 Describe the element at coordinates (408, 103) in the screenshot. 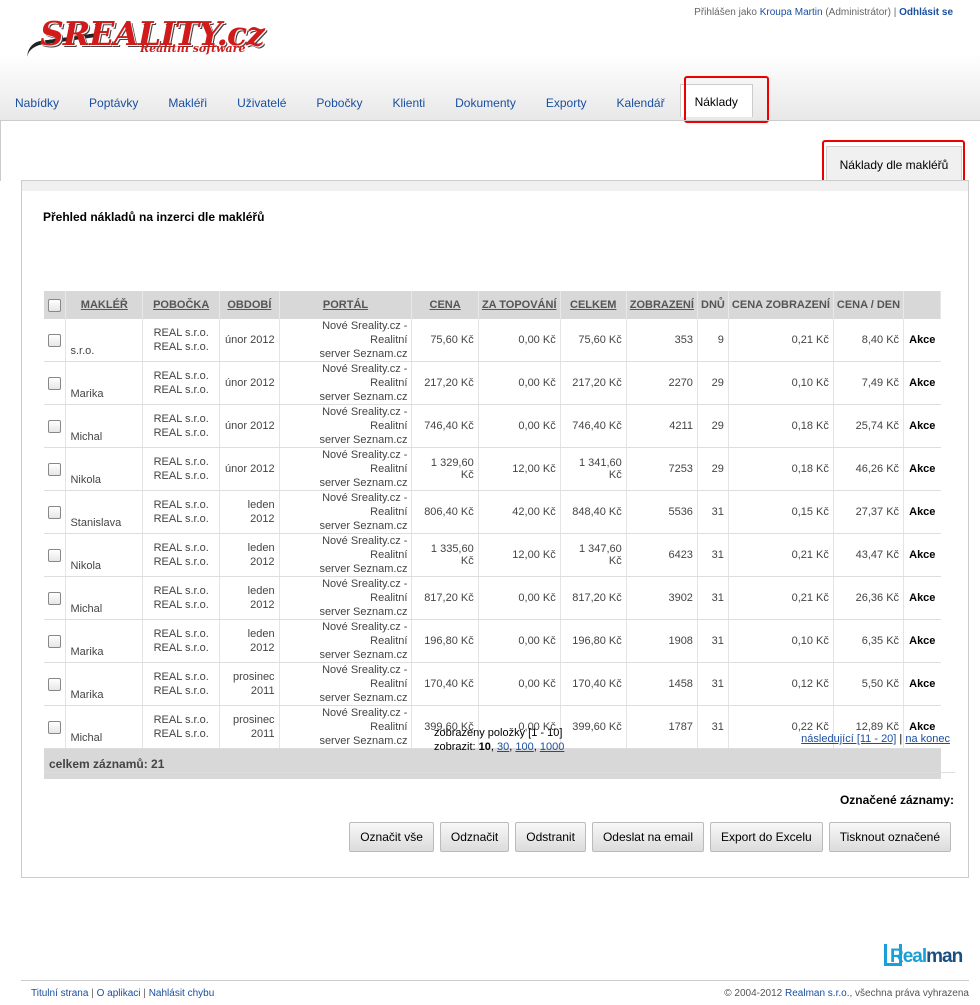

I see `nav-klienti: Klienti` at that location.